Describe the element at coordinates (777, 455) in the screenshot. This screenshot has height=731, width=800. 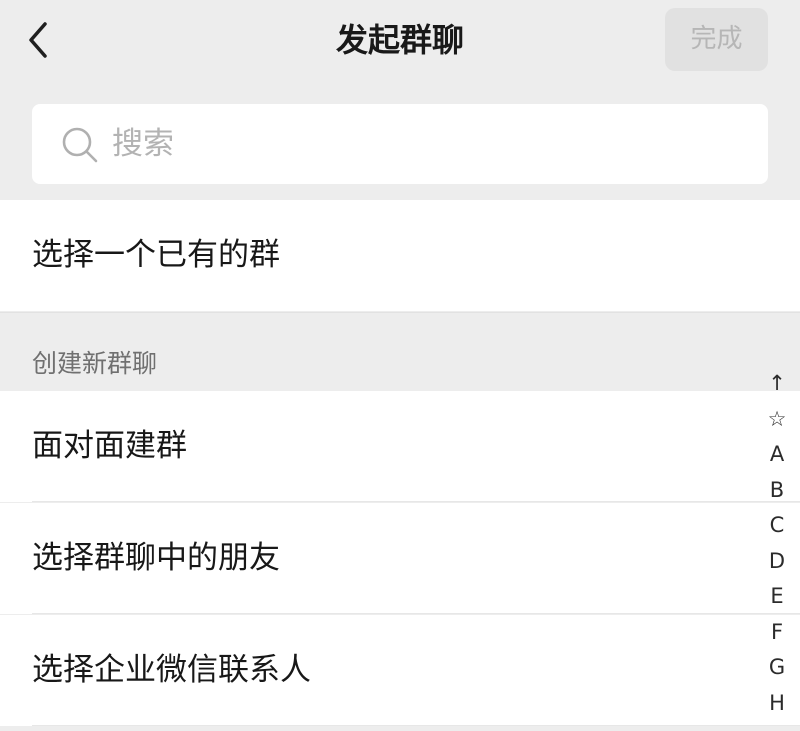
I see `index-letter-a: A` at that location.